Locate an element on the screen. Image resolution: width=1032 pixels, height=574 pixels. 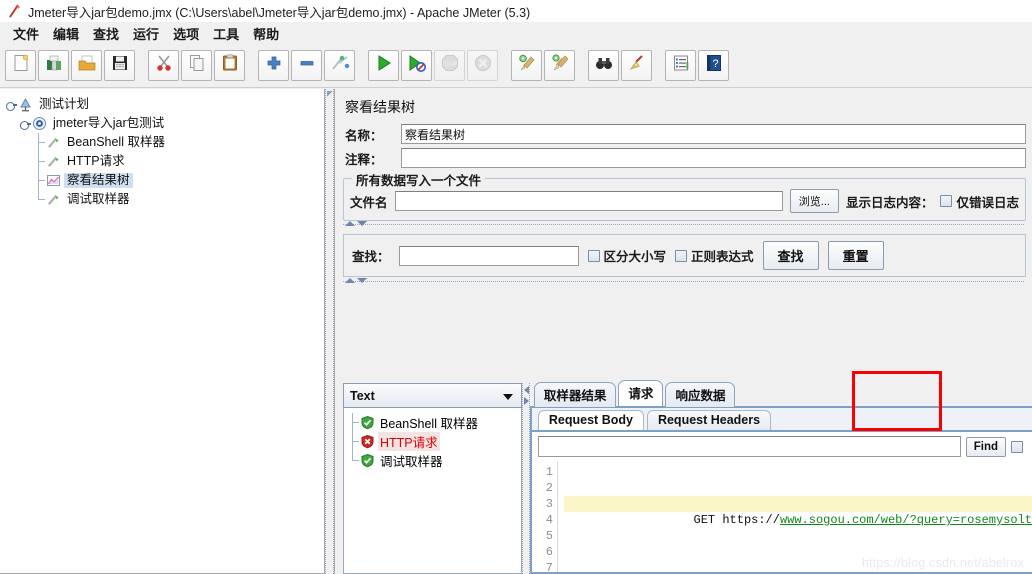
expand-all-button is located at coordinates (273, 65).